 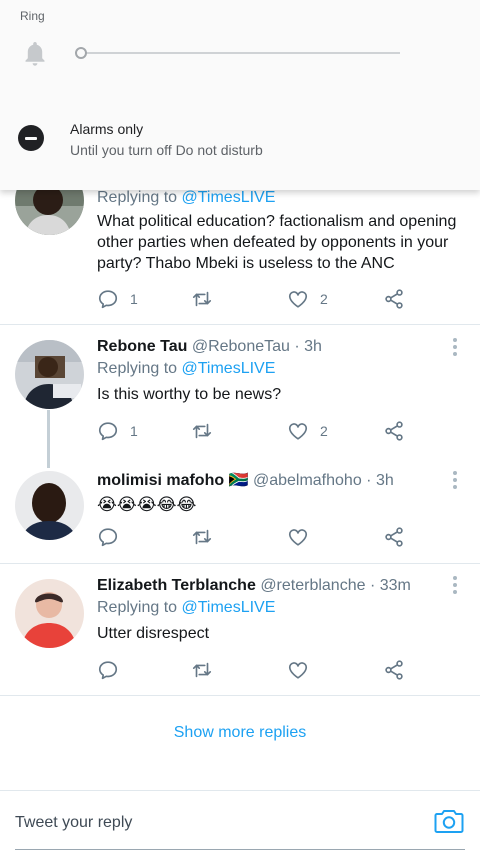 What do you see at coordinates (240, 733) in the screenshot?
I see `show-more-replies-button: Show more replies` at bounding box center [240, 733].